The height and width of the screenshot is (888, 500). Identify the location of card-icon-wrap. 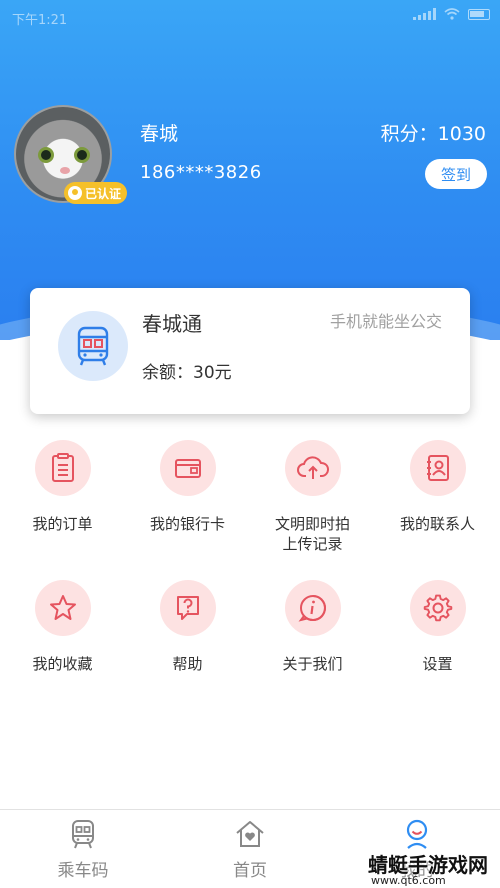
(93, 346).